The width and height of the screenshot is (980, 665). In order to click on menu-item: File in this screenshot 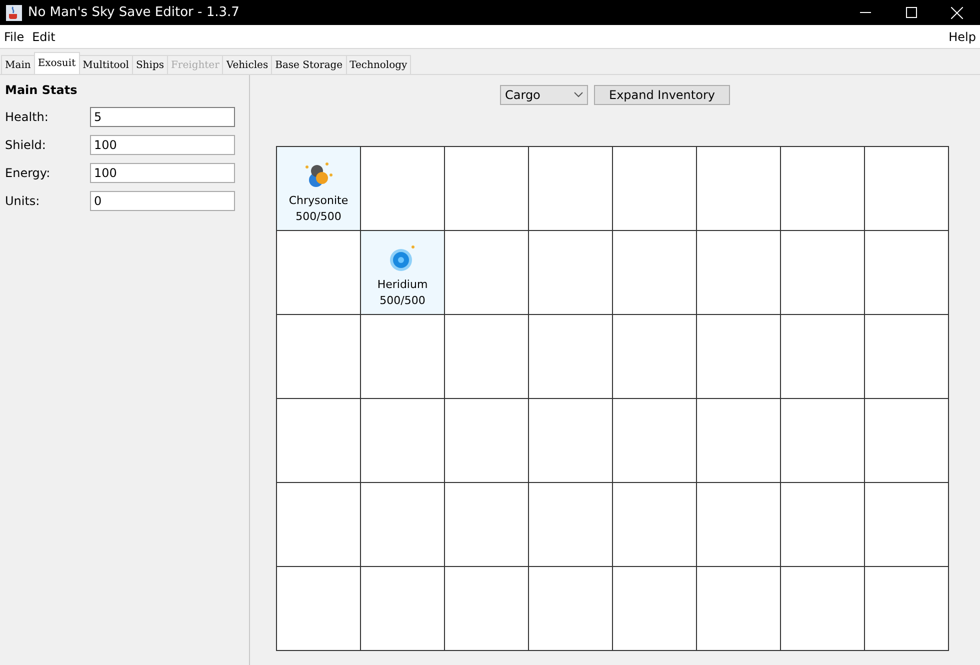, I will do `click(14, 37)`.